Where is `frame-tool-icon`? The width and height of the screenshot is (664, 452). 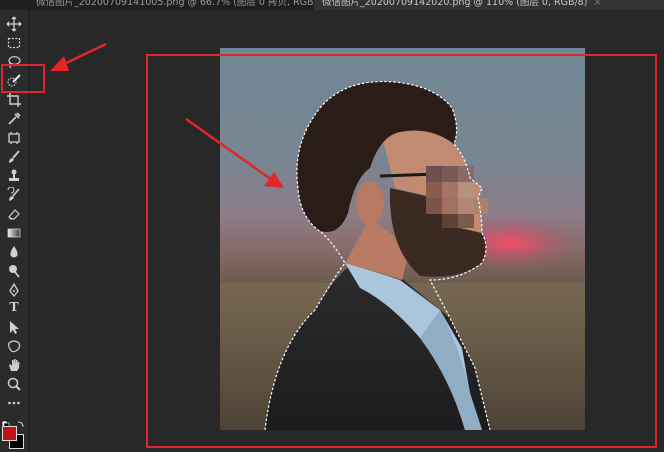 frame-tool-icon is located at coordinates (14, 138).